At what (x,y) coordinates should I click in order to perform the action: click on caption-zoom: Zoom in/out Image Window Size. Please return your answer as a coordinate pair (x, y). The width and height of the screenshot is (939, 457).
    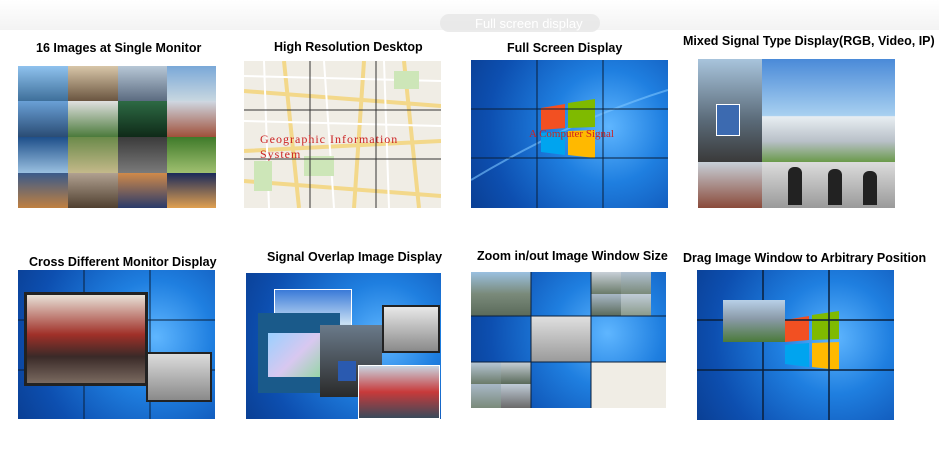
    Looking at the image, I should click on (572, 256).